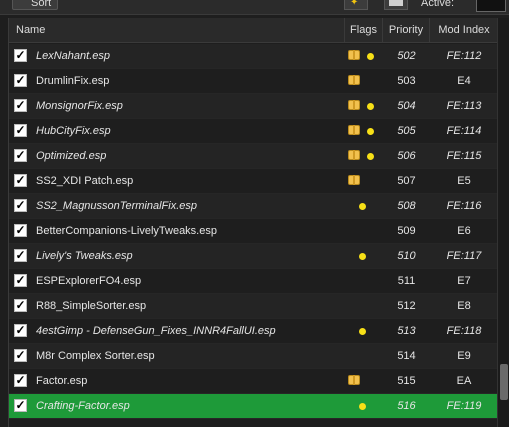 This screenshot has width=509, height=427. Describe the element at coordinates (406, 381) in the screenshot. I see `plugin-priority: 515` at that location.